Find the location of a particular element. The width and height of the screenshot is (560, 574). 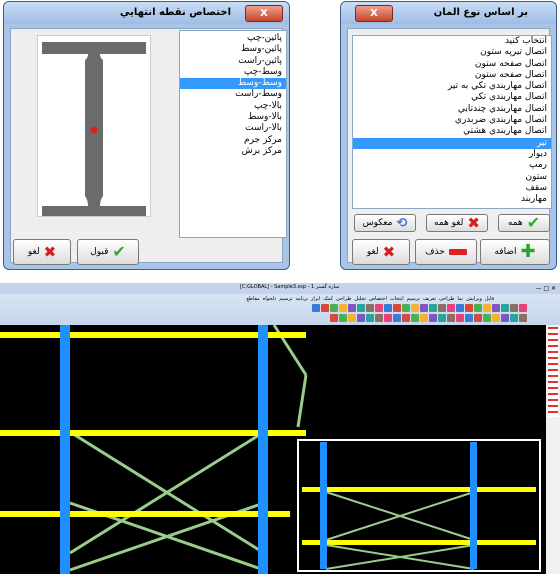

menu-tab: دلخواه is located at coordinates (270, 299).